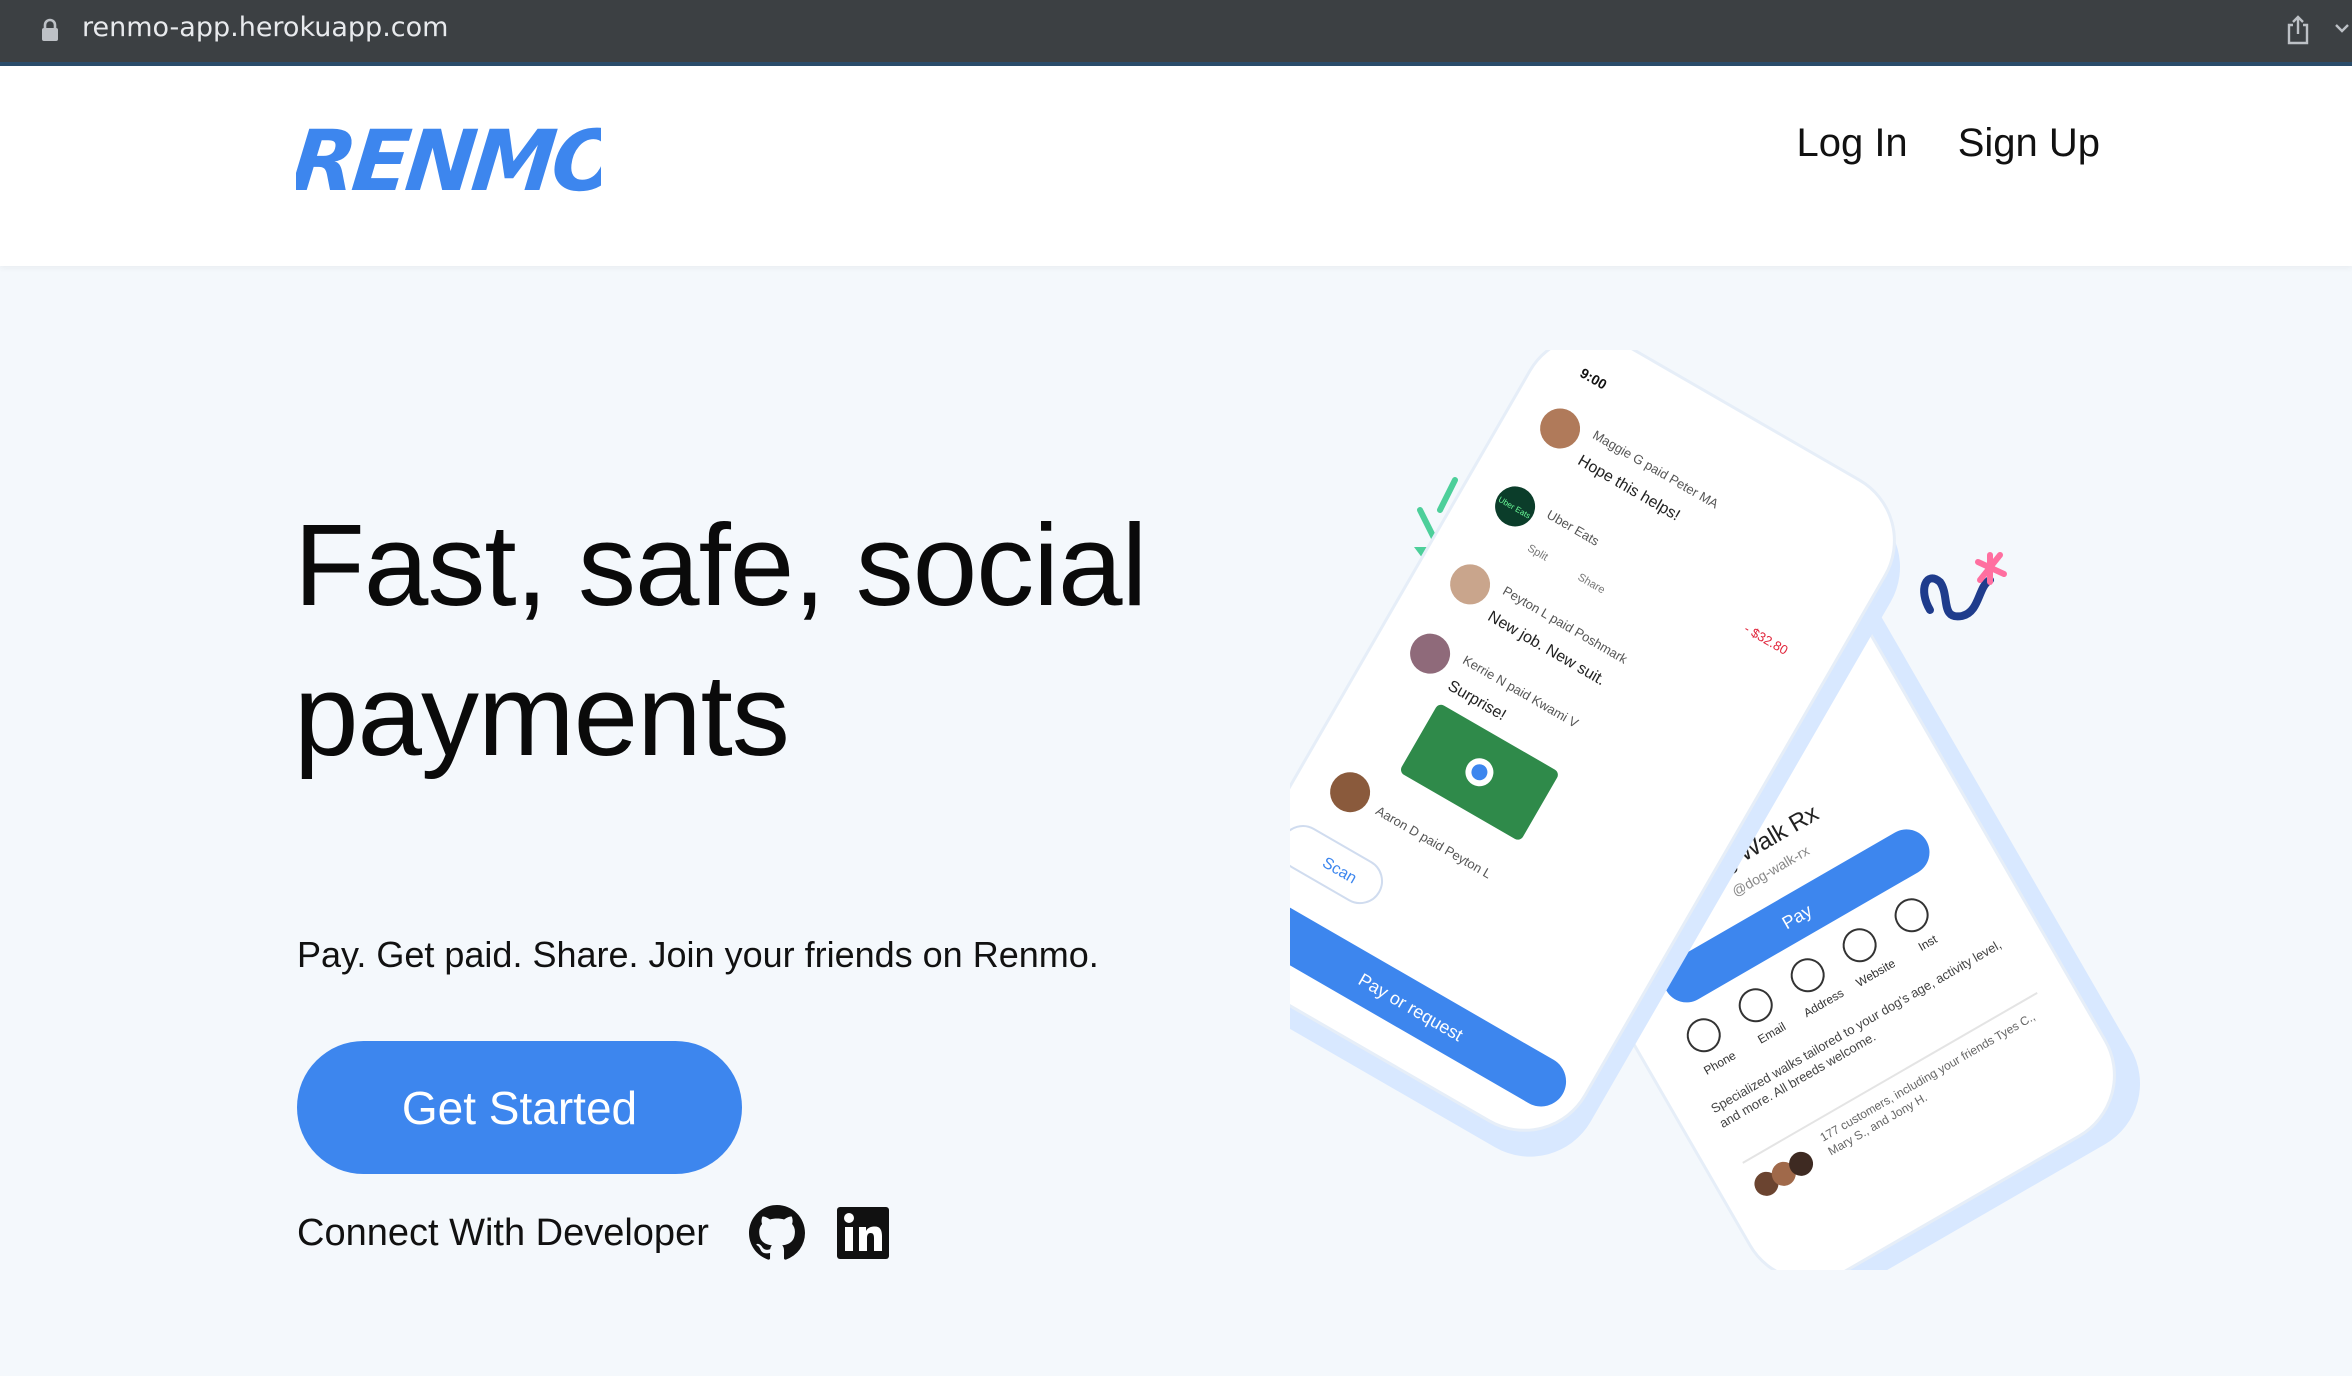 The image size is (2352, 1376). Describe the element at coordinates (542, 715) in the screenshot. I see `hero-title-line2: payments` at that location.